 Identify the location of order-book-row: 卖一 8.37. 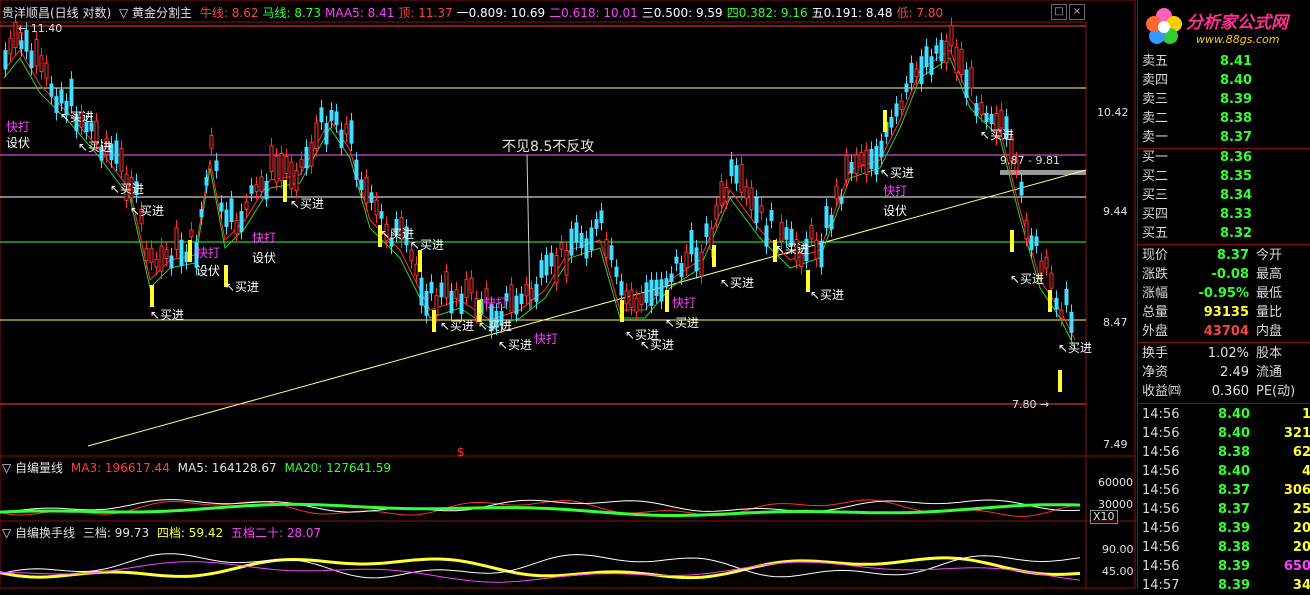
(1224, 137).